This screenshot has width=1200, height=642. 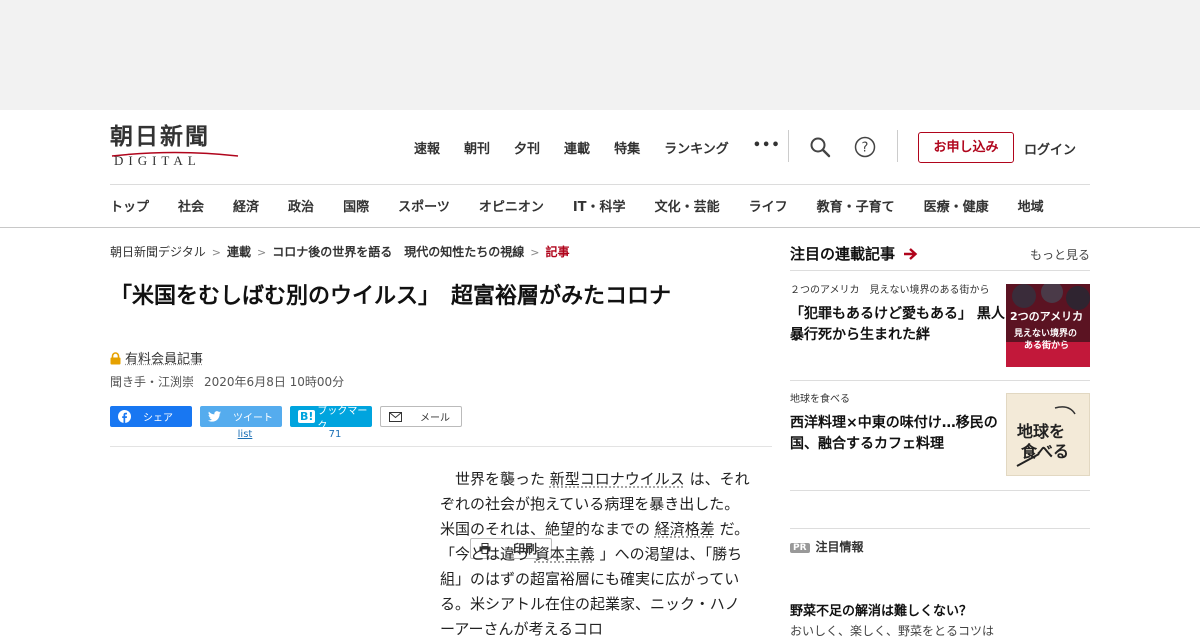 I want to click on cat-culture: 文化・芸能, so click(x=687, y=205).